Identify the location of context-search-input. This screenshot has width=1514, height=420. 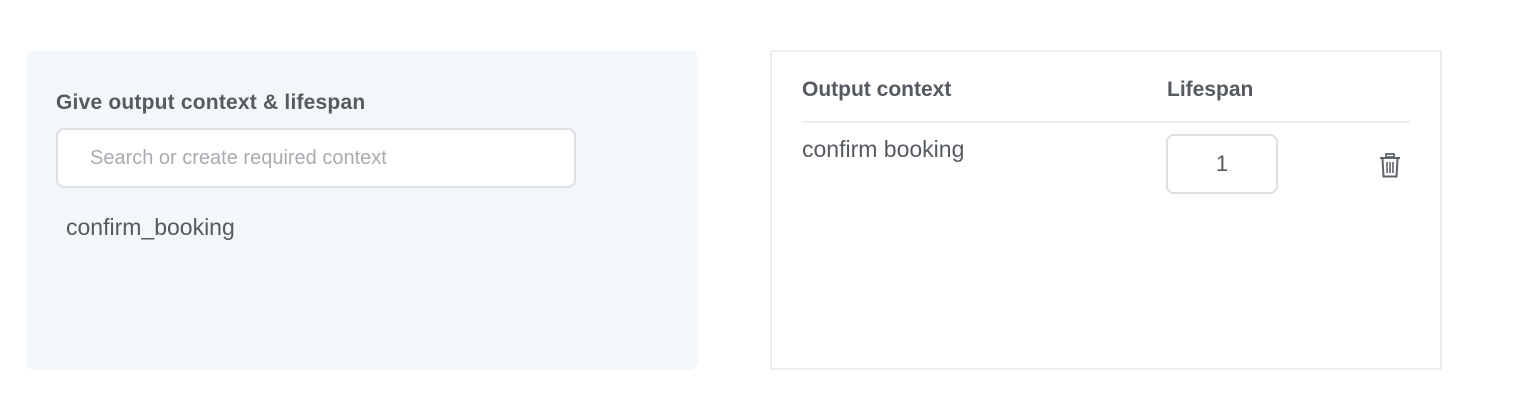
(316, 158).